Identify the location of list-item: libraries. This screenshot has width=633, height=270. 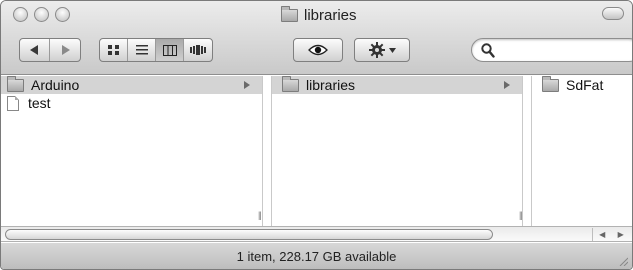
(397, 84).